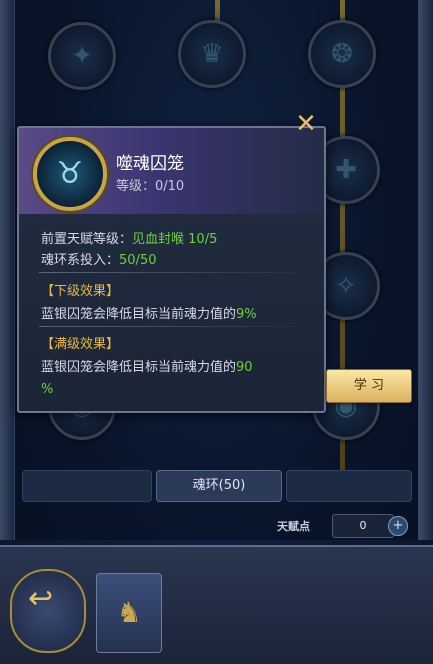 This screenshot has width=433, height=664. Describe the element at coordinates (175, 239) in the screenshot. I see `prereq-value: 见血封喉 10/5` at that location.